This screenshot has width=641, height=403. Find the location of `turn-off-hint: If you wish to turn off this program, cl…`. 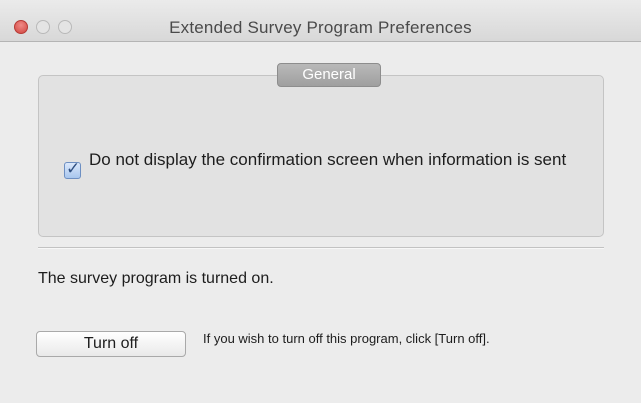

turn-off-hint: If you wish to turn off this program, cl… is located at coordinates (346, 338).